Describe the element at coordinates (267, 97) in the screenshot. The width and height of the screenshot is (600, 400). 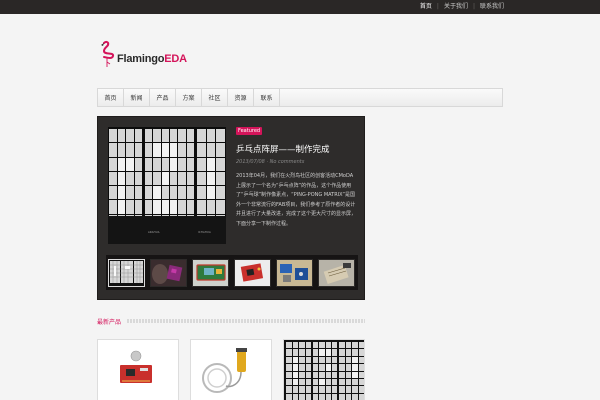
I see `menu-item-contact: 联系` at that location.